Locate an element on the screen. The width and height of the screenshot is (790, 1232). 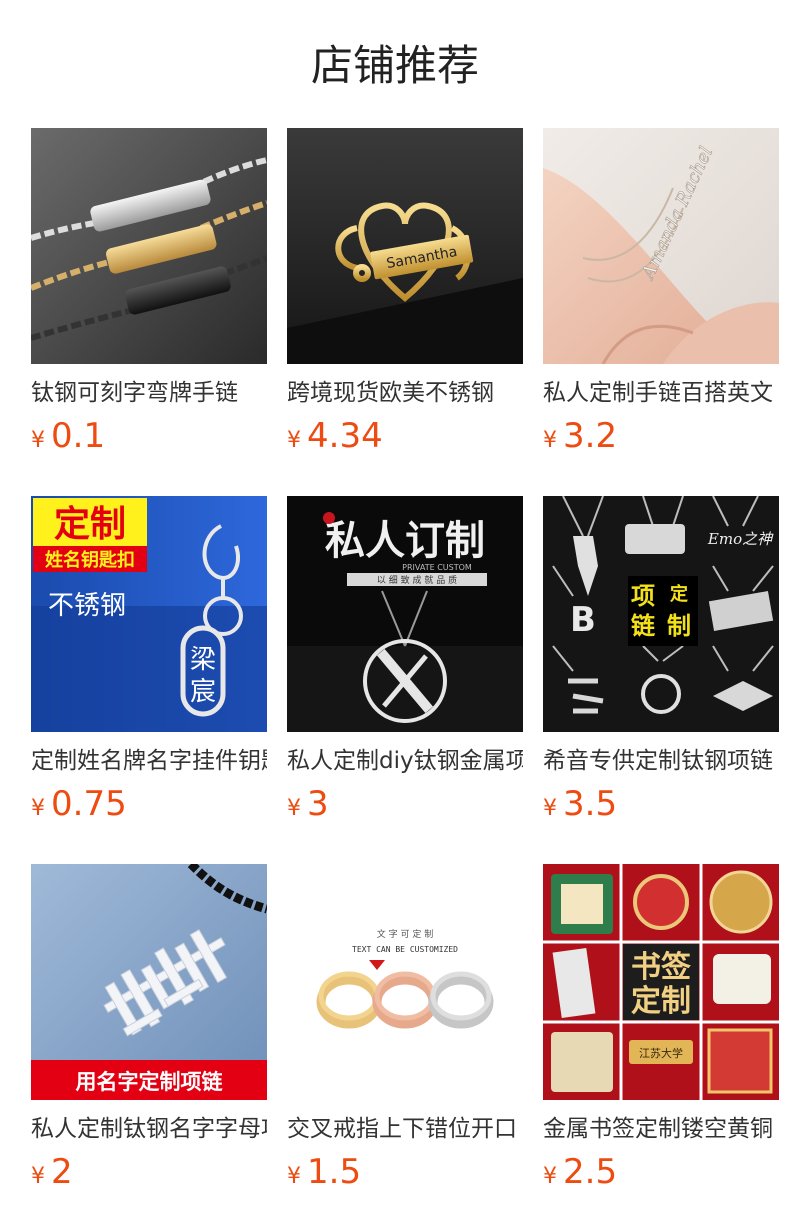
crossed-open-rings-image: 文 字 可 定 制 TEXT CAN BE CUSTOMIZED is located at coordinates (405, 982).